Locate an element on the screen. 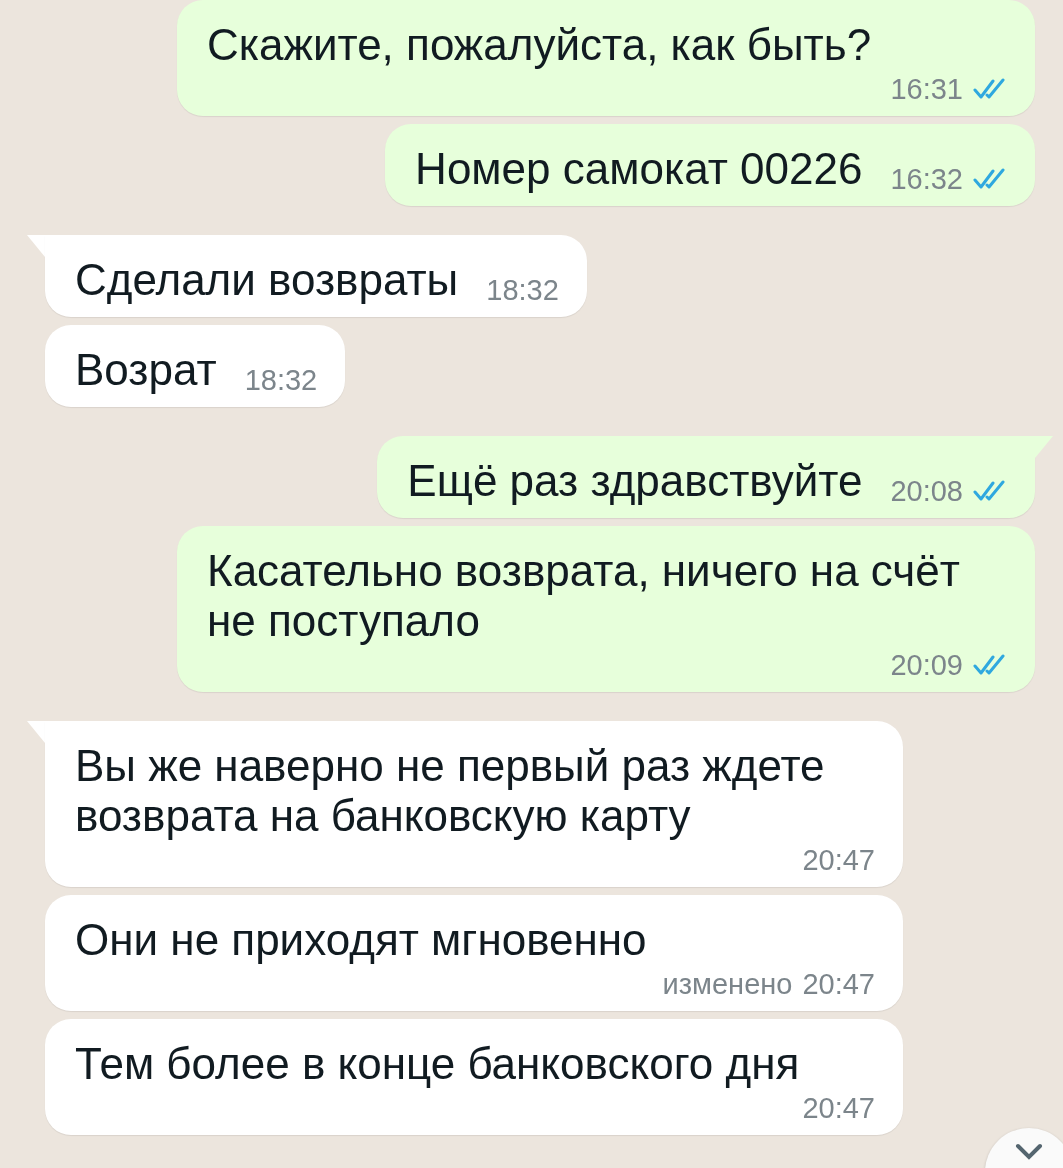 The width and height of the screenshot is (1063, 1168). message-time: 16:31 is located at coordinates (926, 89).